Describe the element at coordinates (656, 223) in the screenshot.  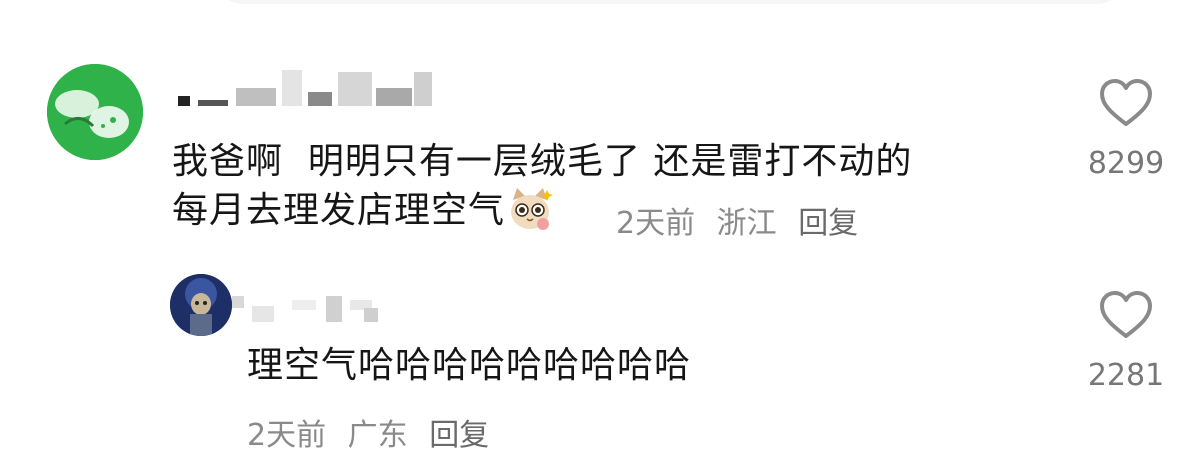
I see `comment-time: 2天前` at that location.